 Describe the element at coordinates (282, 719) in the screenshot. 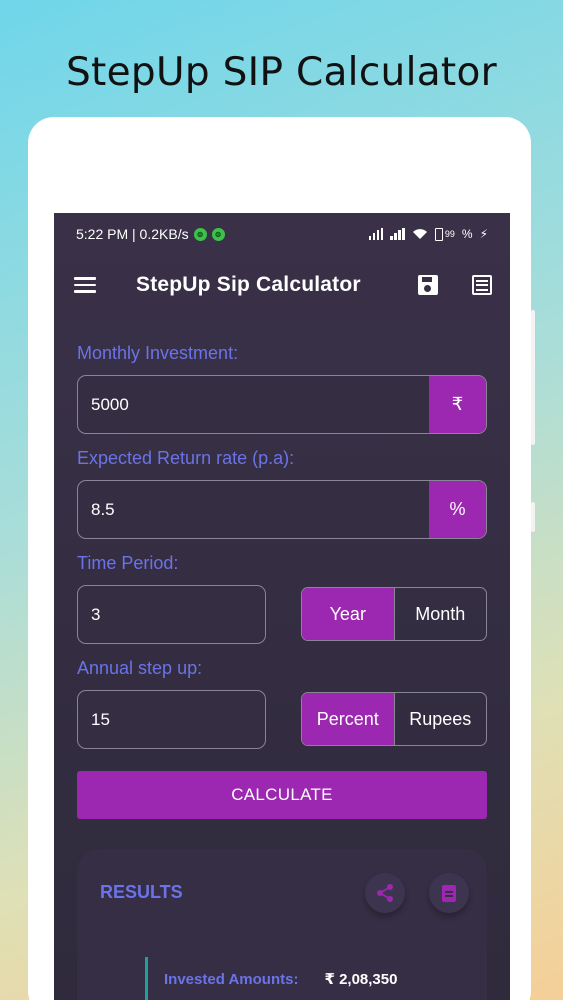

I see `step-up-row: 15 Percent Rupees` at that location.